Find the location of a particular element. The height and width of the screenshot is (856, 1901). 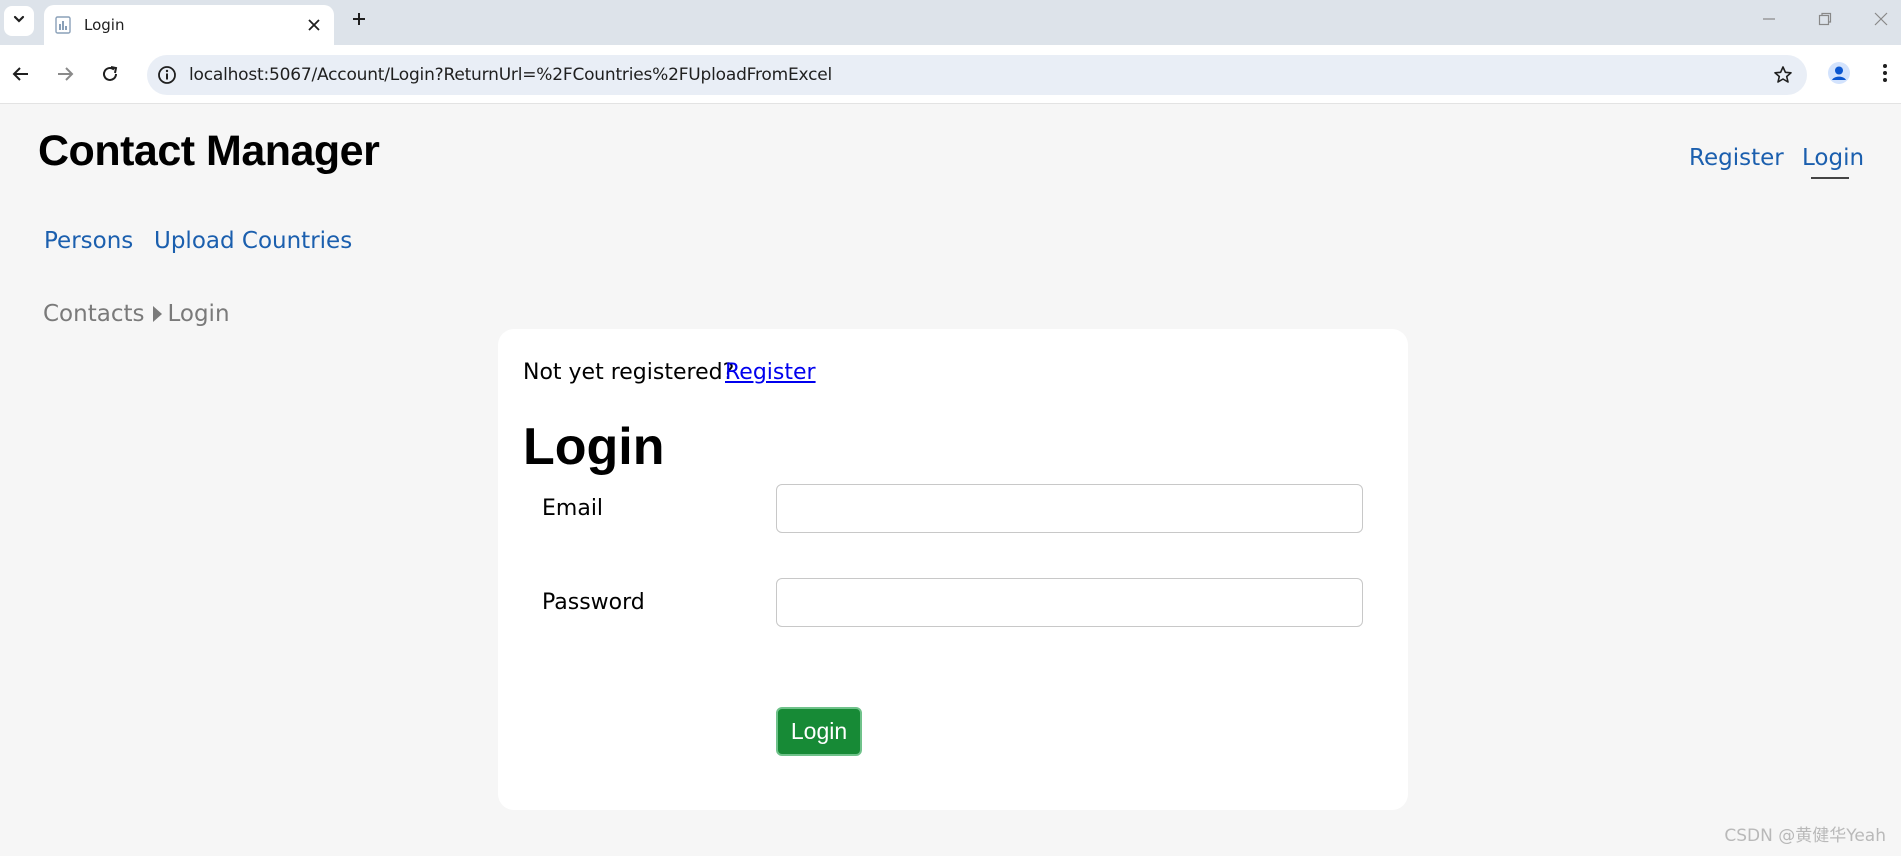

profile-icon is located at coordinates (1839, 75).